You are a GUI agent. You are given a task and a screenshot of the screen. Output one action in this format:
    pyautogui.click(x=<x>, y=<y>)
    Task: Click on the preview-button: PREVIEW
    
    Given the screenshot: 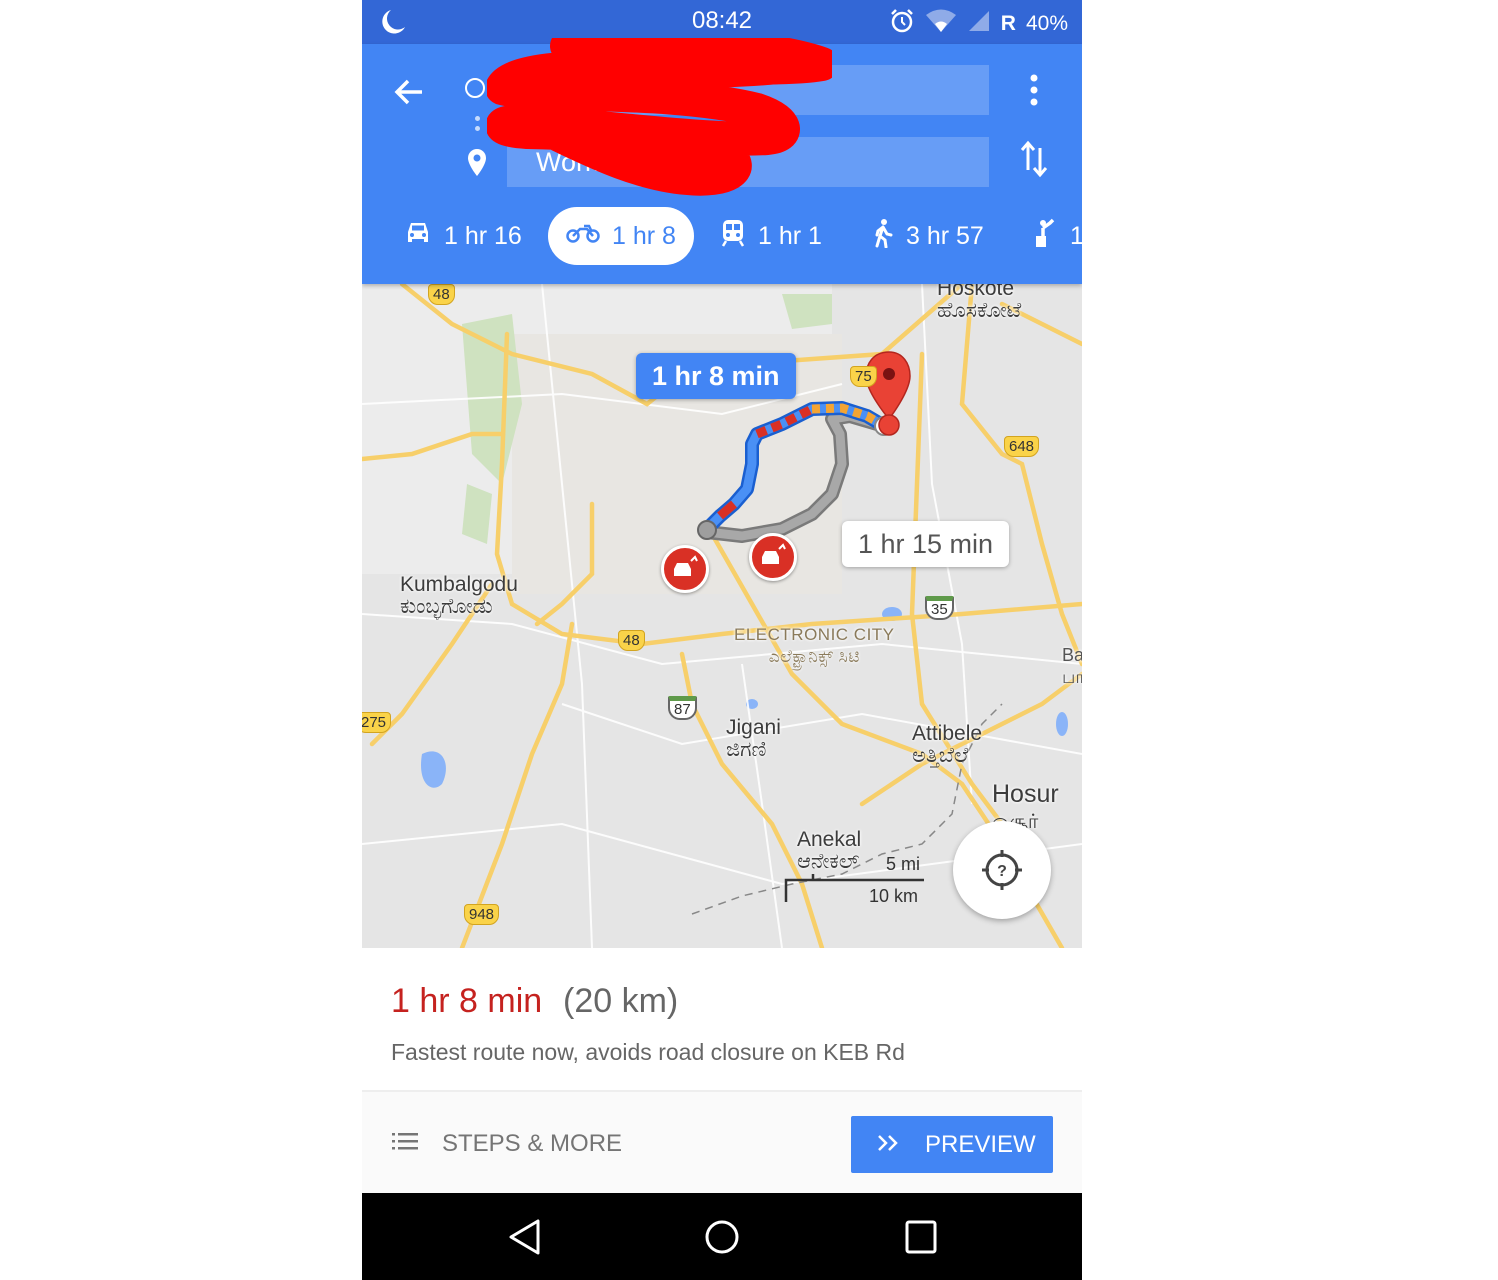 What is the action you would take?
    pyautogui.click(x=952, y=1144)
    